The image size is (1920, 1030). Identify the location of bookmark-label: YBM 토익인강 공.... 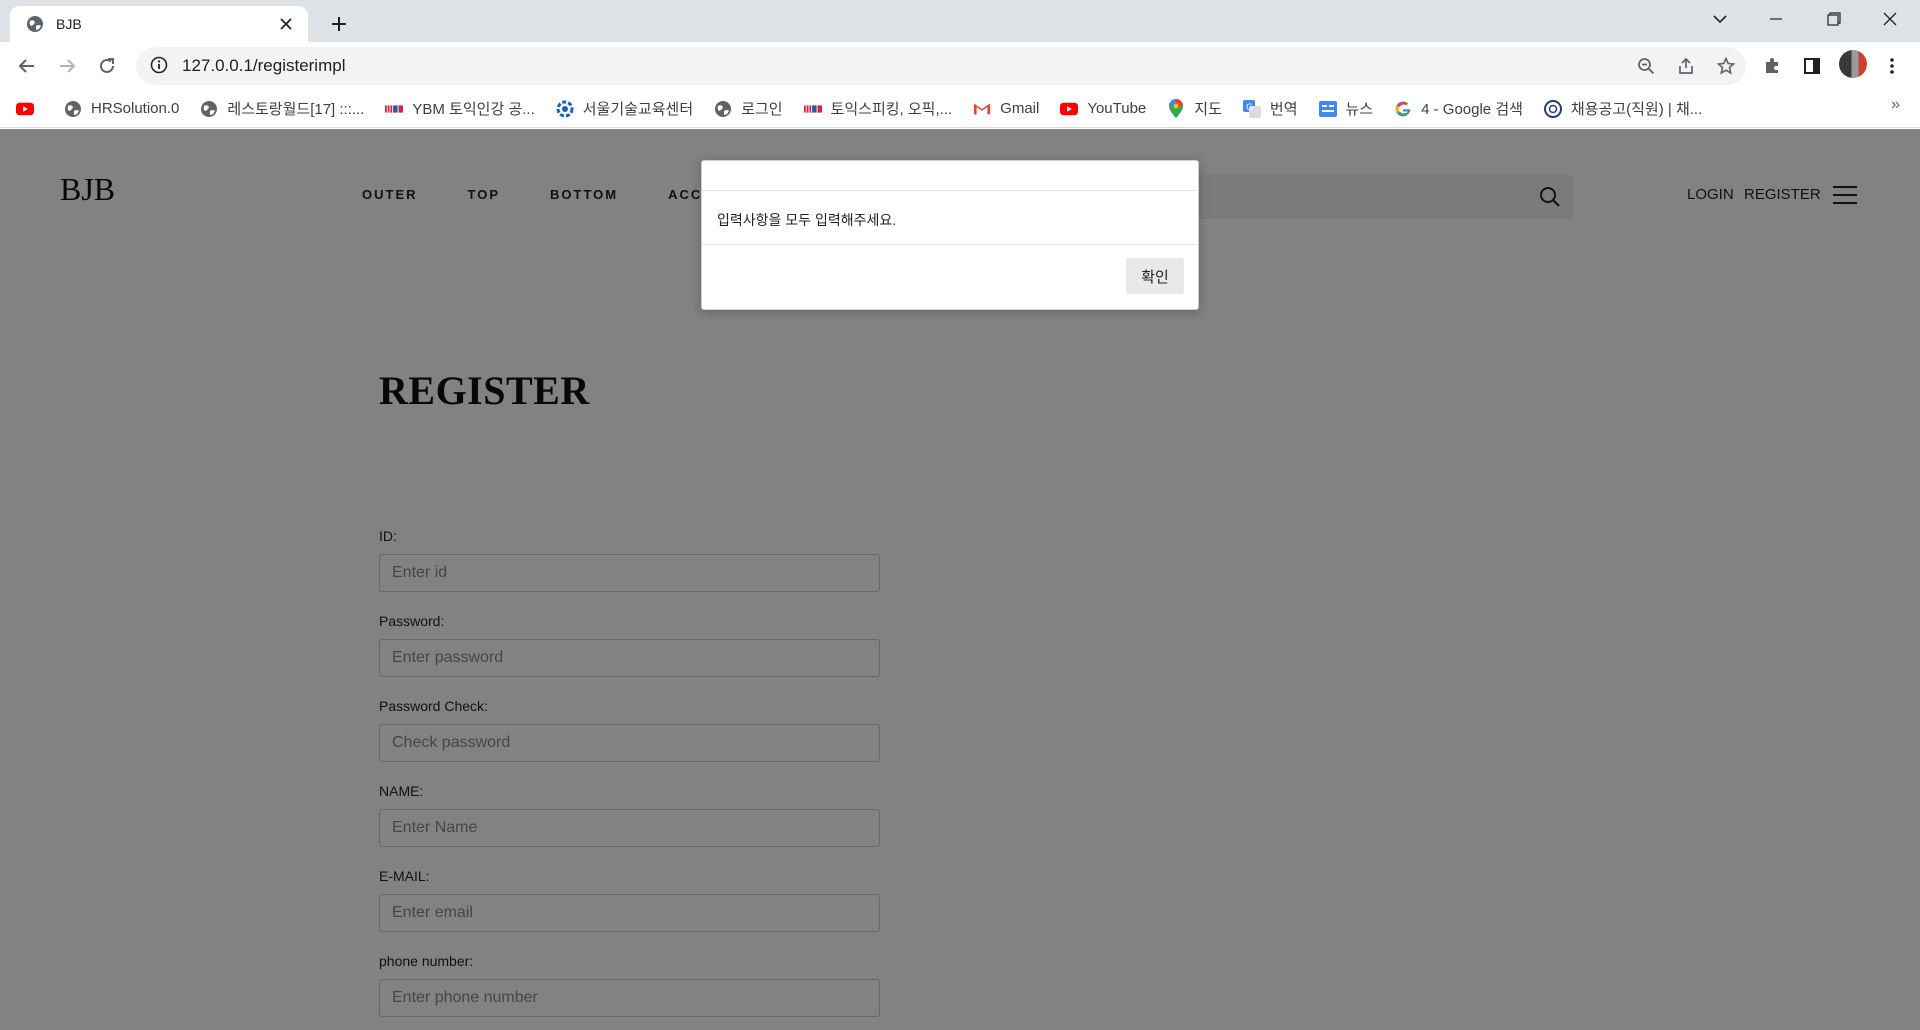
(473, 109).